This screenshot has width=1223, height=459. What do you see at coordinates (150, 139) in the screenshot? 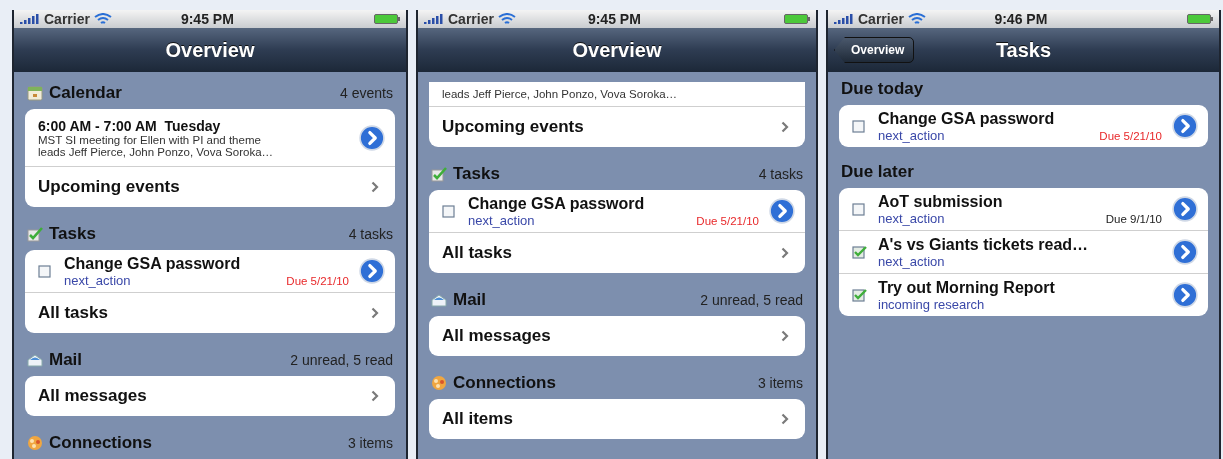
I see `event-description-line: MST SI meeting for Ellen with PI and theme` at bounding box center [150, 139].